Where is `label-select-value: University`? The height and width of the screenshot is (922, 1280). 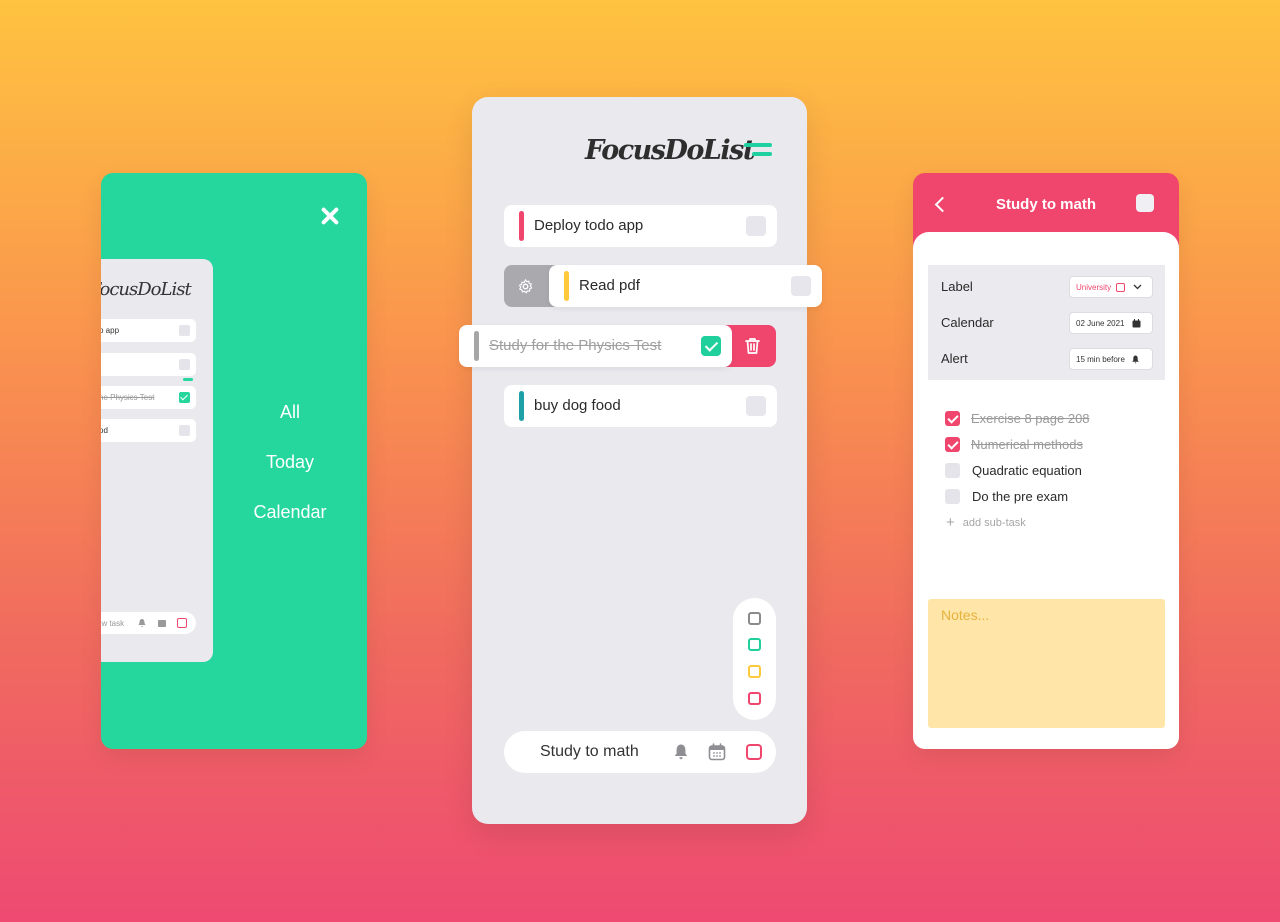 label-select-value: University is located at coordinates (1094, 287).